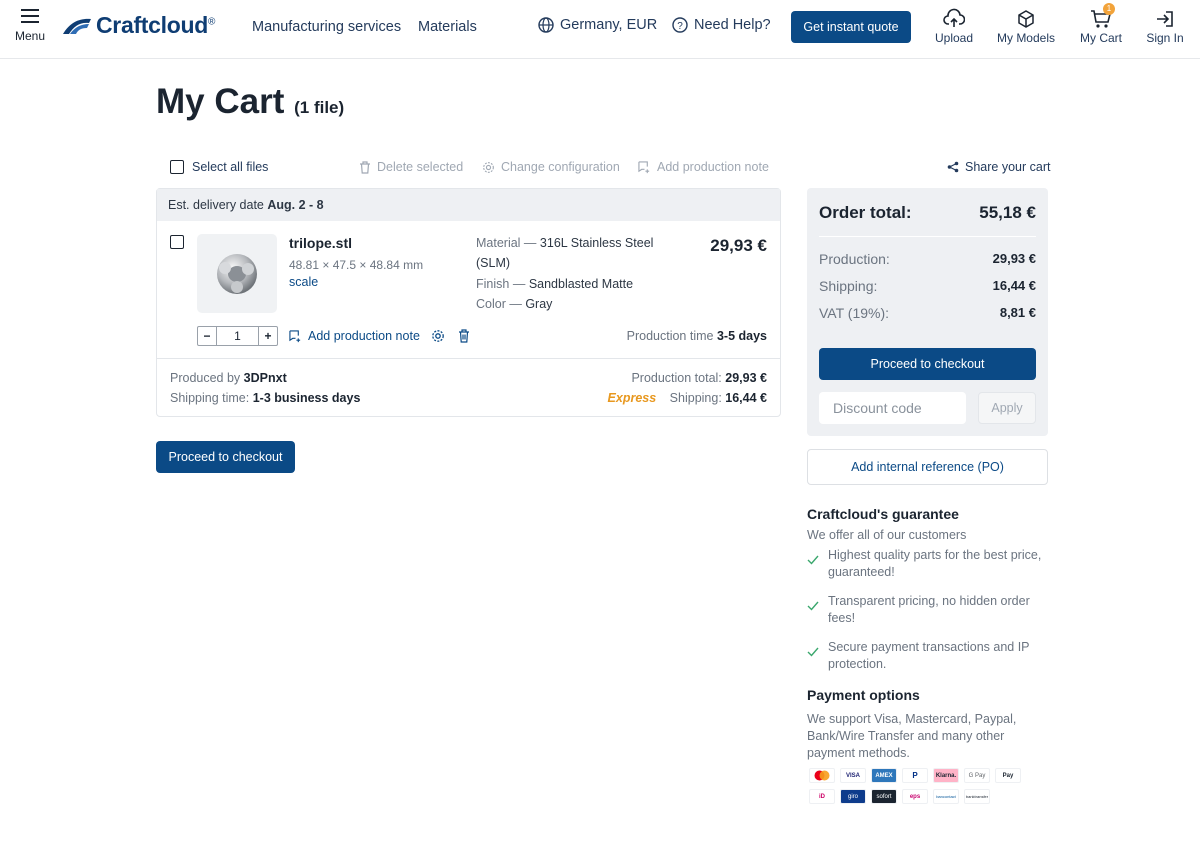 This screenshot has width=1200, height=842. What do you see at coordinates (596, 243) in the screenshot?
I see `material-value: 316L Stainless Steel` at bounding box center [596, 243].